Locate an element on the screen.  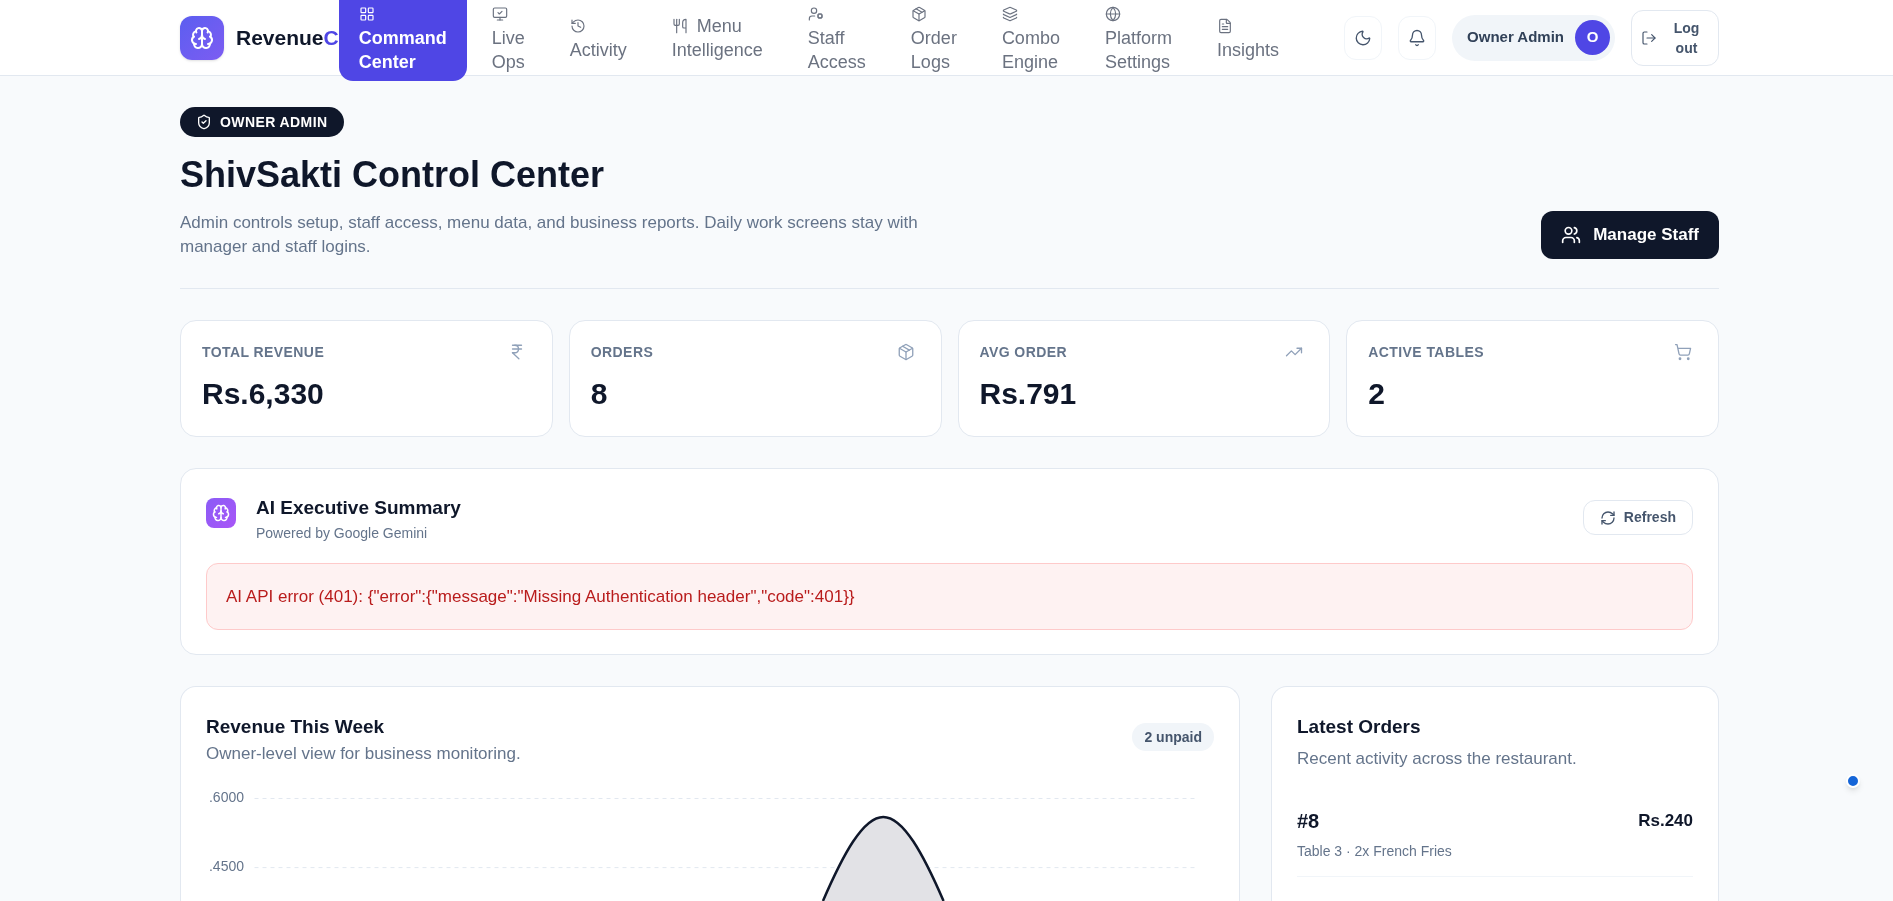
stat-value: Rs.791 is located at coordinates (1028, 394).